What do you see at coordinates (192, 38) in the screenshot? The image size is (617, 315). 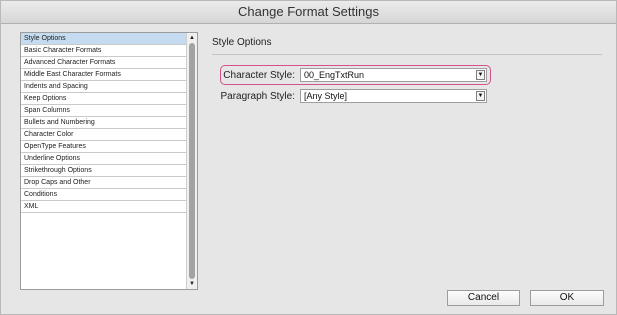 I see `scroll-up-icon: ▲` at bounding box center [192, 38].